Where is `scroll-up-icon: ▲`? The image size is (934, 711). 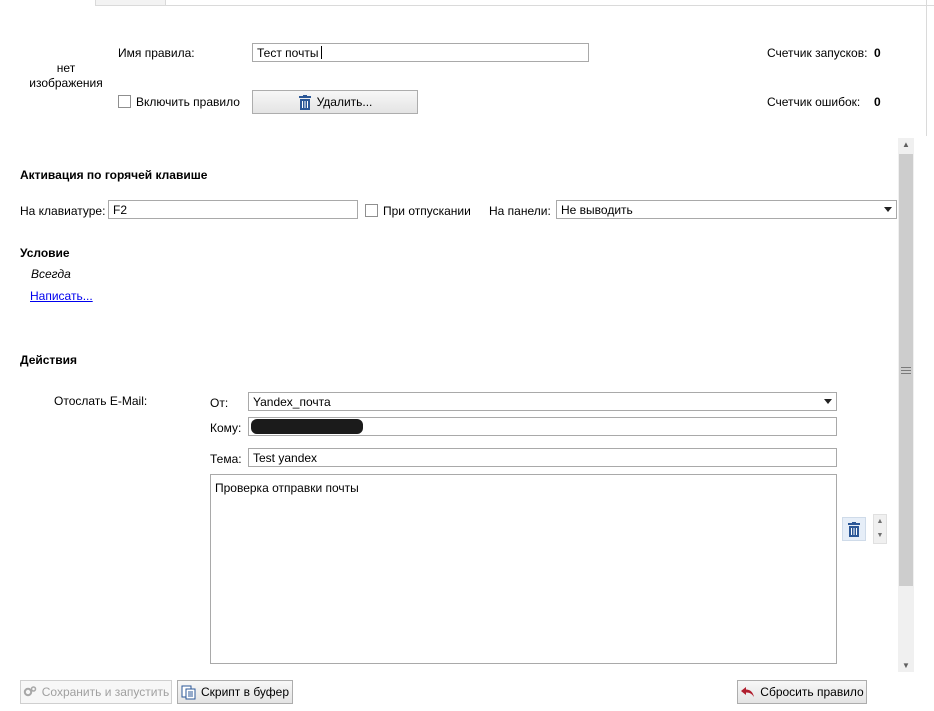
scroll-up-icon: ▲ is located at coordinates (906, 144).